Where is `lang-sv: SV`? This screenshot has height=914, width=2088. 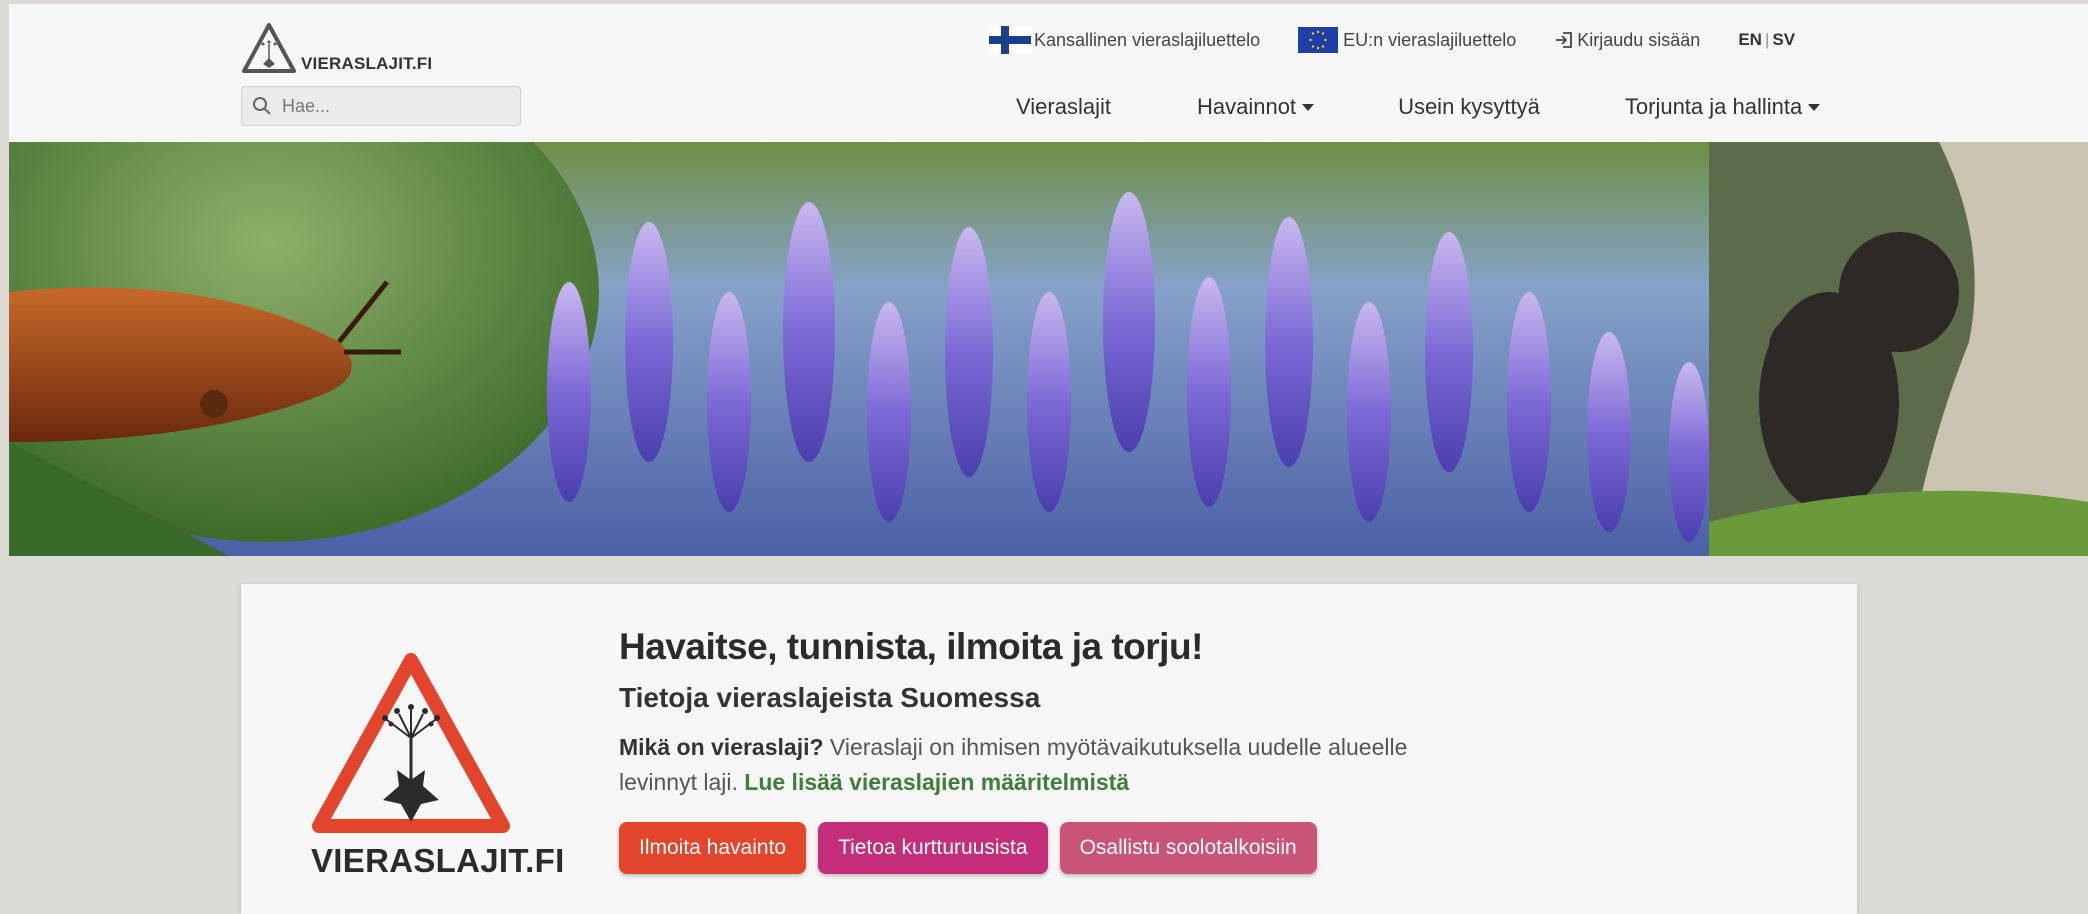 lang-sv: SV is located at coordinates (1783, 40).